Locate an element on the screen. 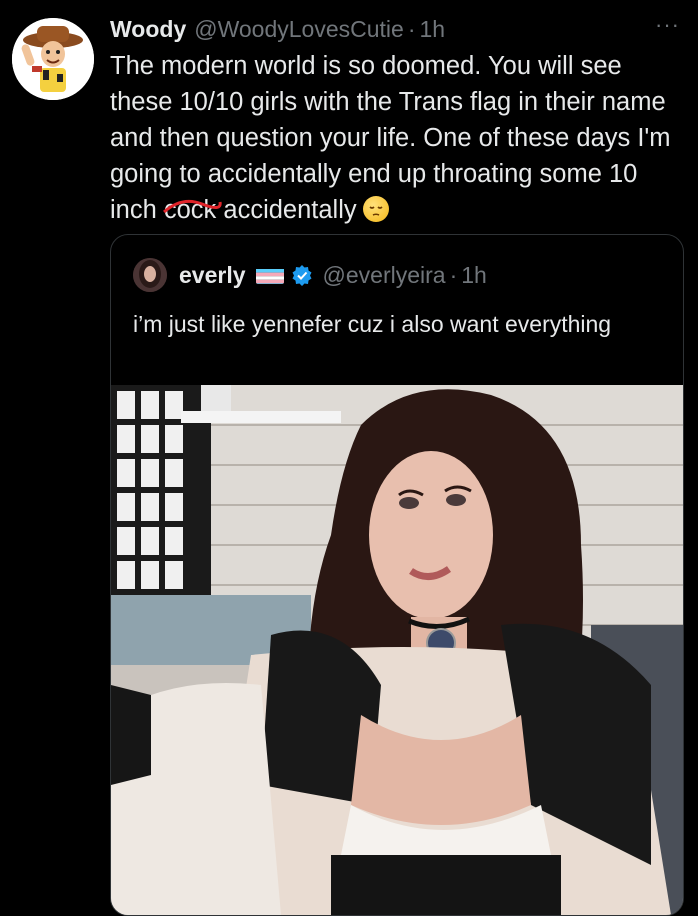 The height and width of the screenshot is (916, 698). struck-word-wrap: cock is located at coordinates (192, 210).